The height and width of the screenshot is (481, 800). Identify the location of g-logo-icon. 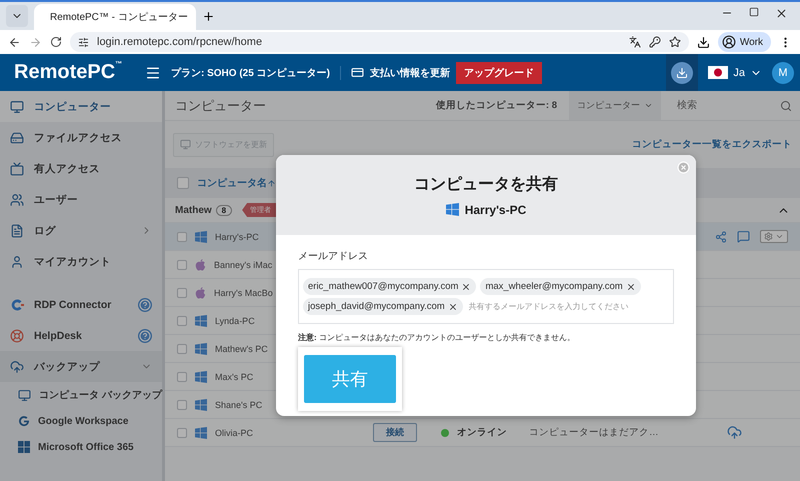
(24, 421).